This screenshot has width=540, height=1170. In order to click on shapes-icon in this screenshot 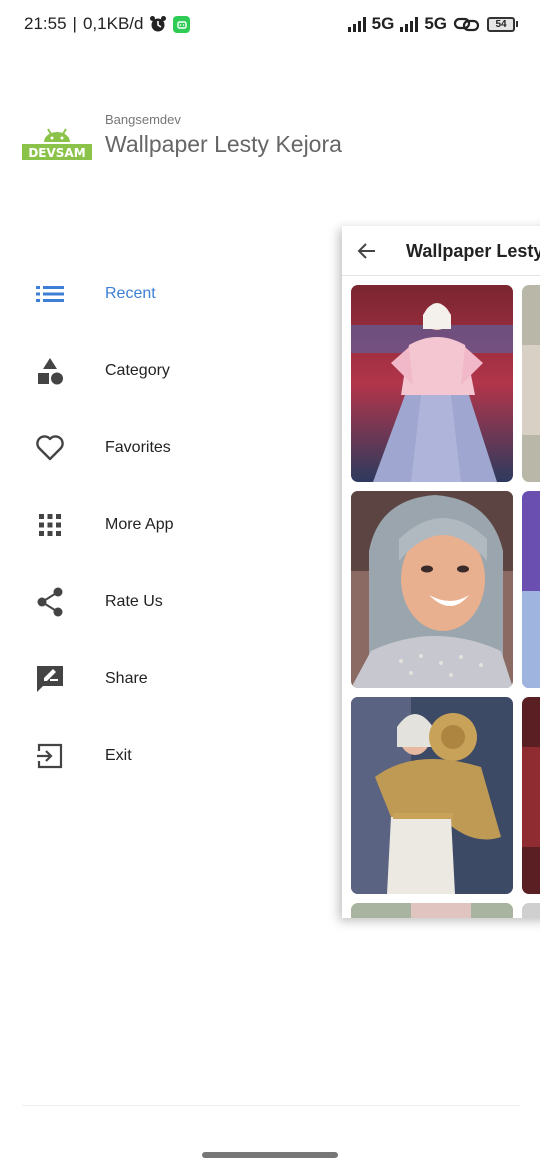, I will do `click(50, 371)`.